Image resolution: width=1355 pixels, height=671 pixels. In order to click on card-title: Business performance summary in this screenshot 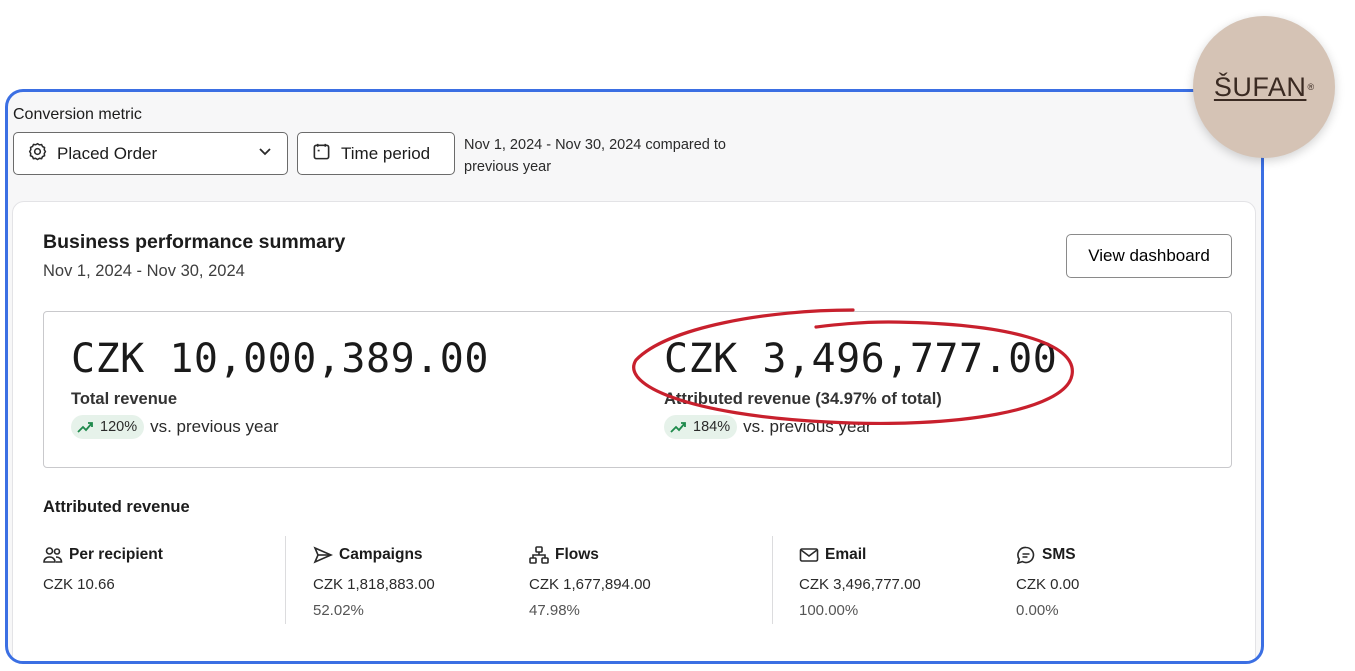, I will do `click(194, 242)`.